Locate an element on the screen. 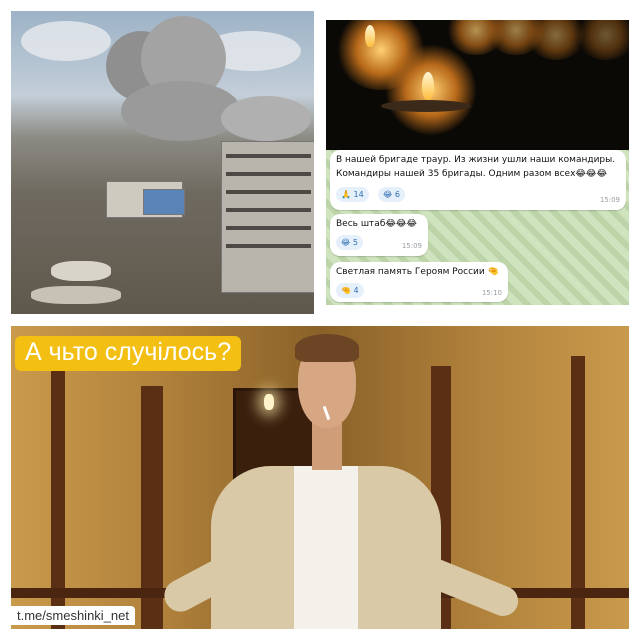 The height and width of the screenshot is (640, 640). reaction-count: 4 is located at coordinates (356, 290).